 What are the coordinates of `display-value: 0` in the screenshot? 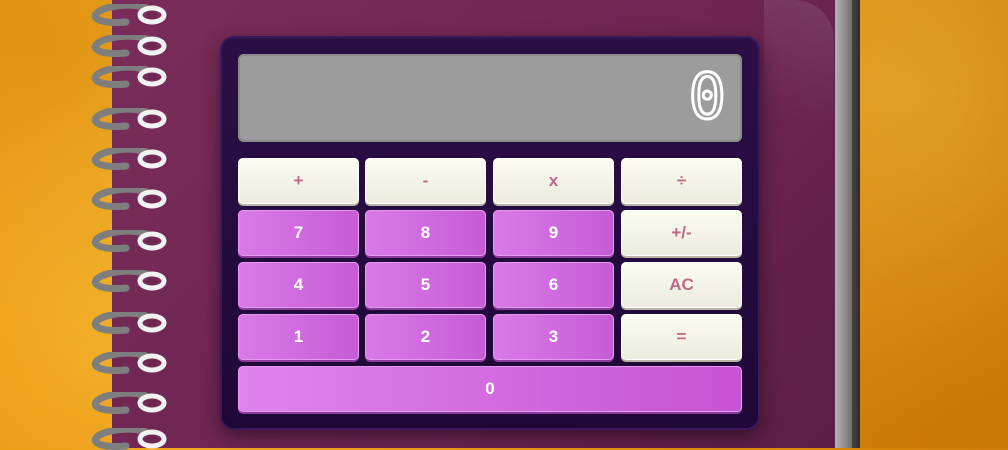 It's located at (707, 96).